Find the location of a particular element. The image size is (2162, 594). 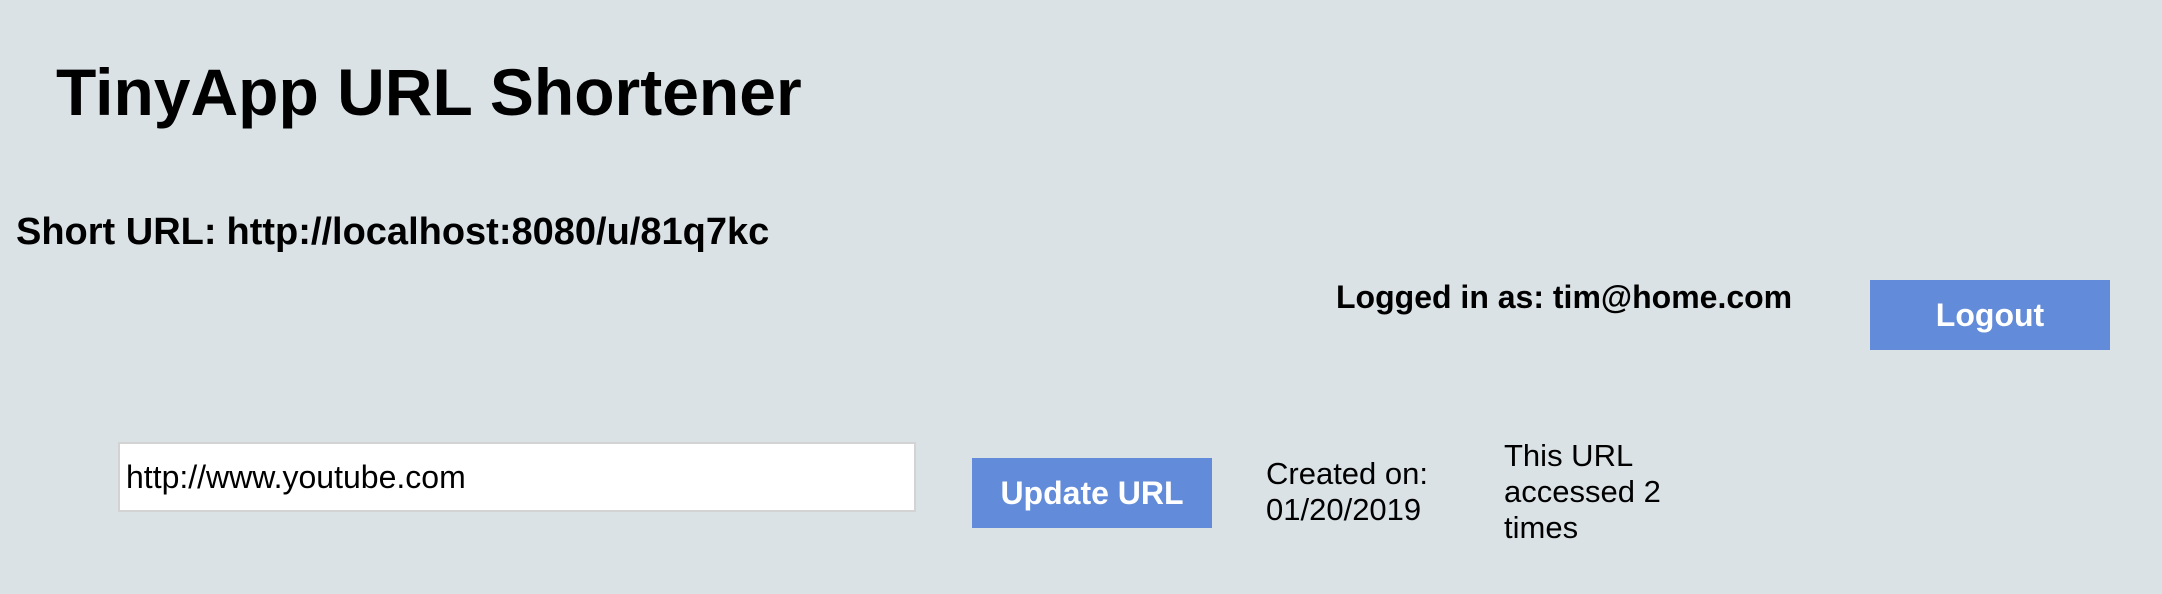

page-title: TinyApp URL Shortener is located at coordinates (429, 92).